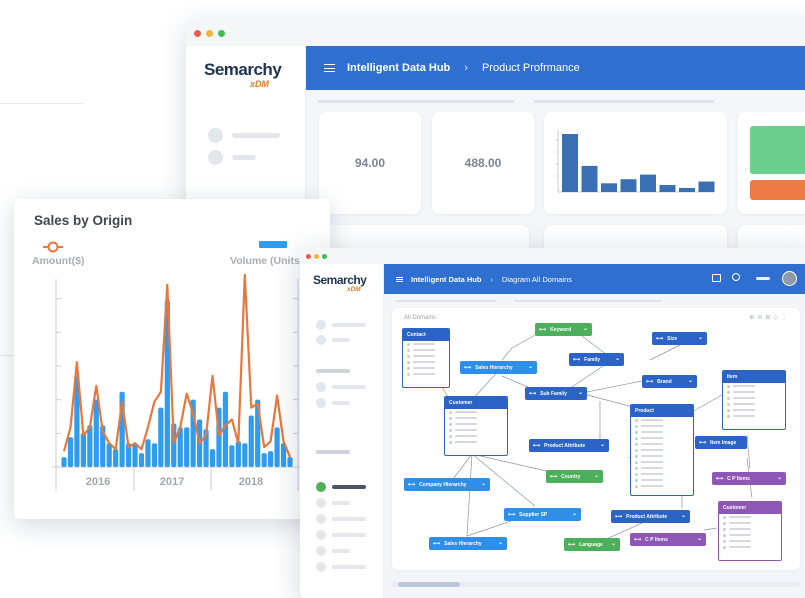 The image size is (805, 598). I want to click on sidebar-item-active-label, so click(349, 487).